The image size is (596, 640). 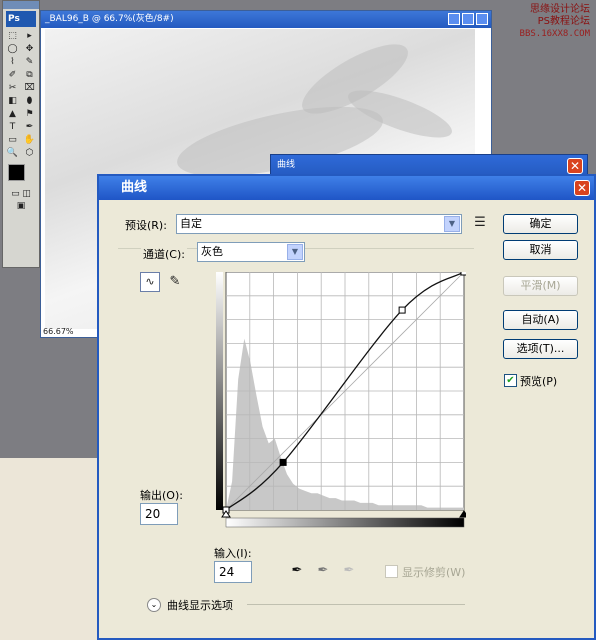 What do you see at coordinates (540, 286) in the screenshot?
I see `smooth-button: 平滑(M)` at bounding box center [540, 286].